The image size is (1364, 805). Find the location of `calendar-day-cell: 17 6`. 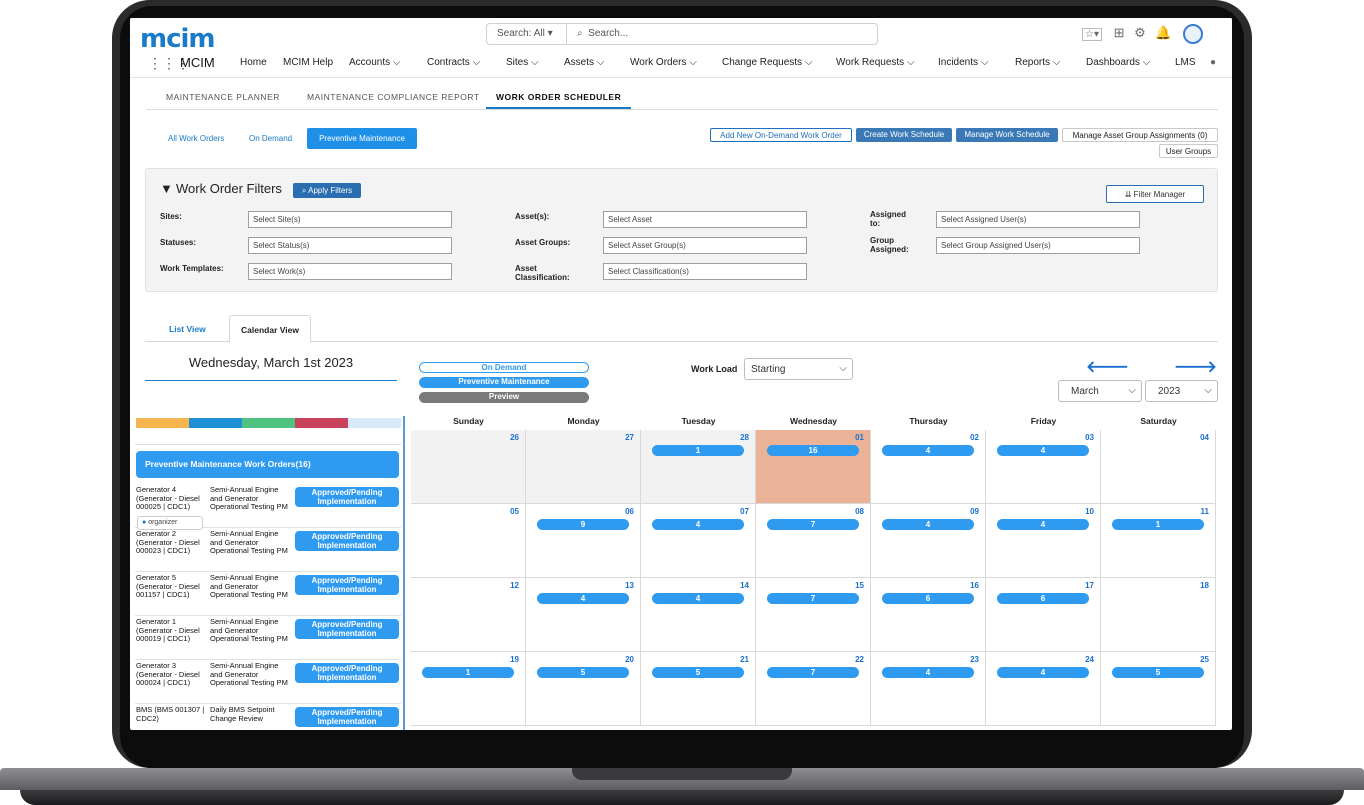

calendar-day-cell: 17 6 is located at coordinates (1043, 615).